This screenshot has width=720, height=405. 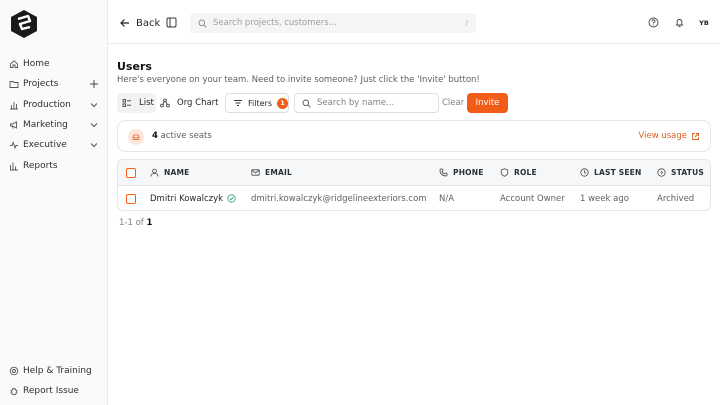 What do you see at coordinates (260, 103) in the screenshot?
I see `filters-label: Filters` at bounding box center [260, 103].